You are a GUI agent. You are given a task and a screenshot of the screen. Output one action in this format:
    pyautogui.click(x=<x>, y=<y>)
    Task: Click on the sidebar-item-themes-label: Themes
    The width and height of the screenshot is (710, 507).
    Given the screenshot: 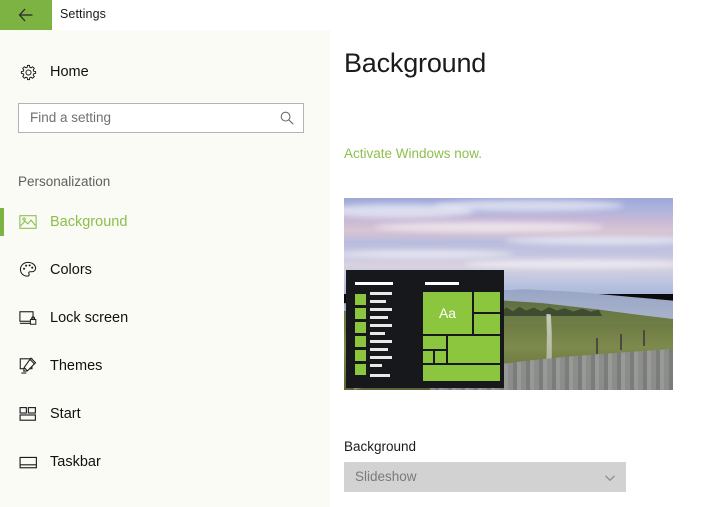 What is the action you would take?
    pyautogui.click(x=76, y=366)
    